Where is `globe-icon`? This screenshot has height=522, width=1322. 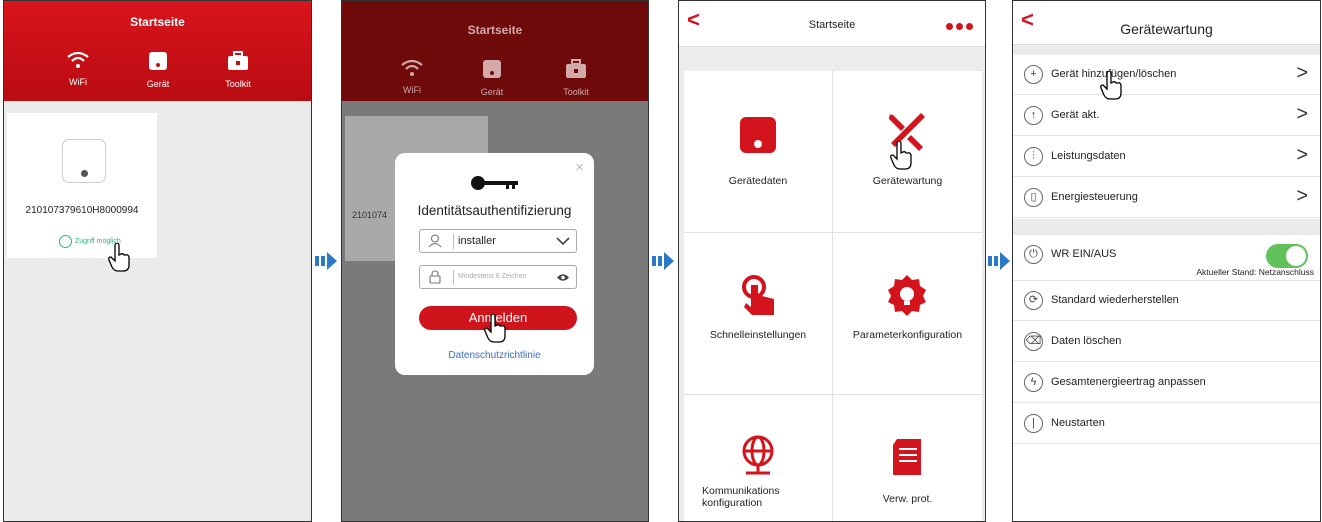
globe-icon is located at coordinates (758, 455).